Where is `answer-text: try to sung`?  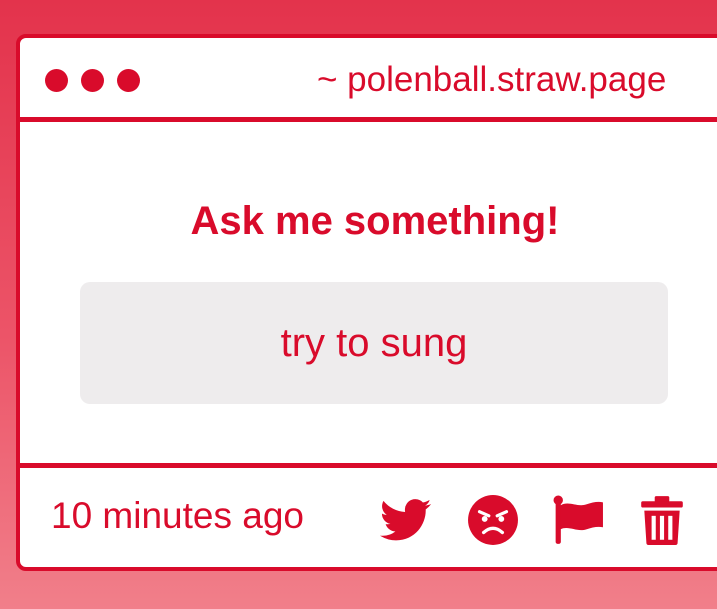
answer-text: try to sung is located at coordinates (374, 343).